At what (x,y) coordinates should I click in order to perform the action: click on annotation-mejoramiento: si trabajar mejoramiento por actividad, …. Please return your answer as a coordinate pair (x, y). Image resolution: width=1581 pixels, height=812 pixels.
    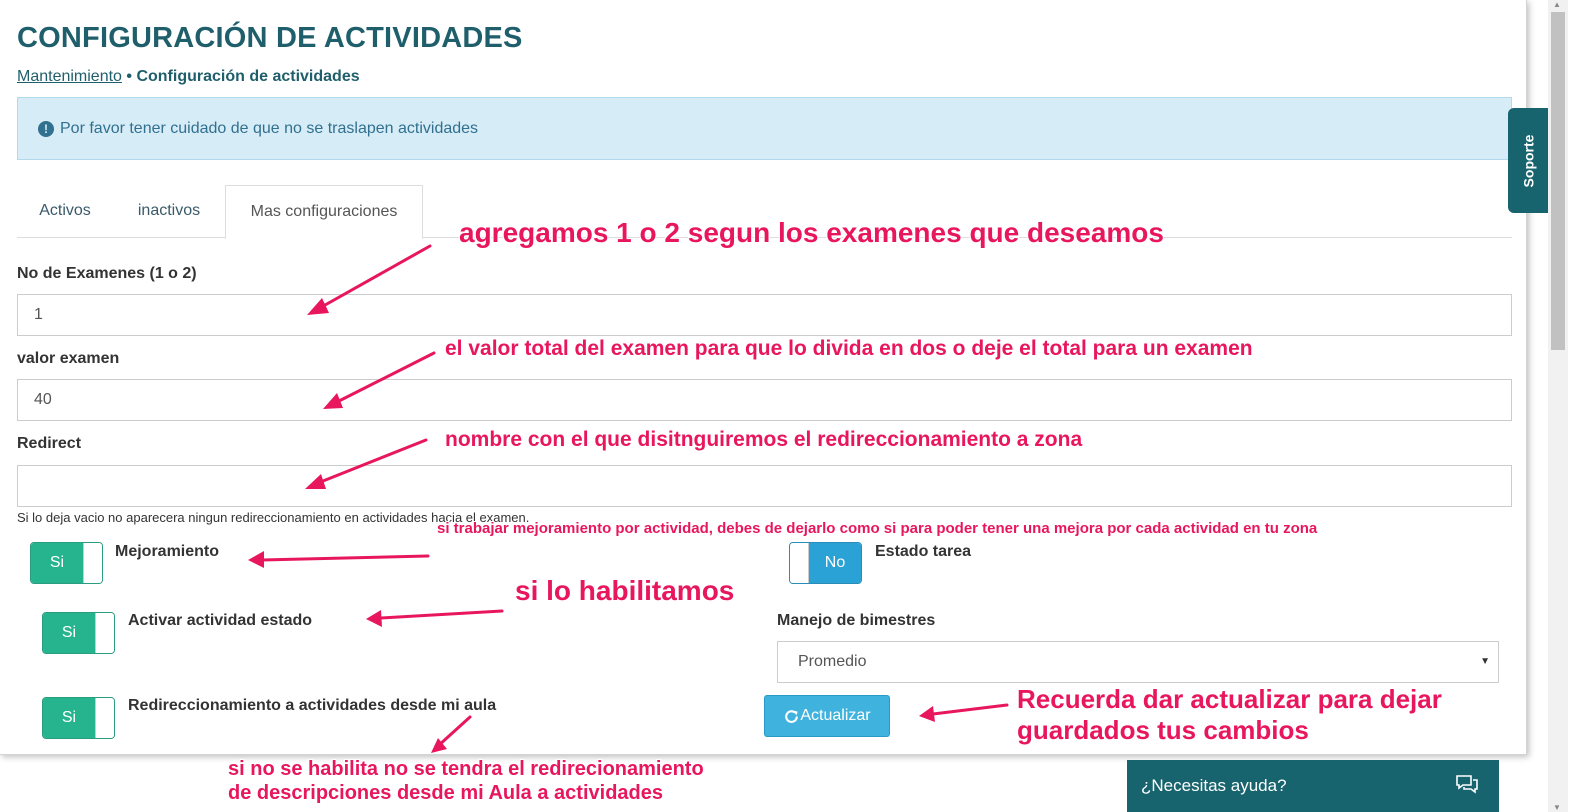
    Looking at the image, I should click on (877, 528).